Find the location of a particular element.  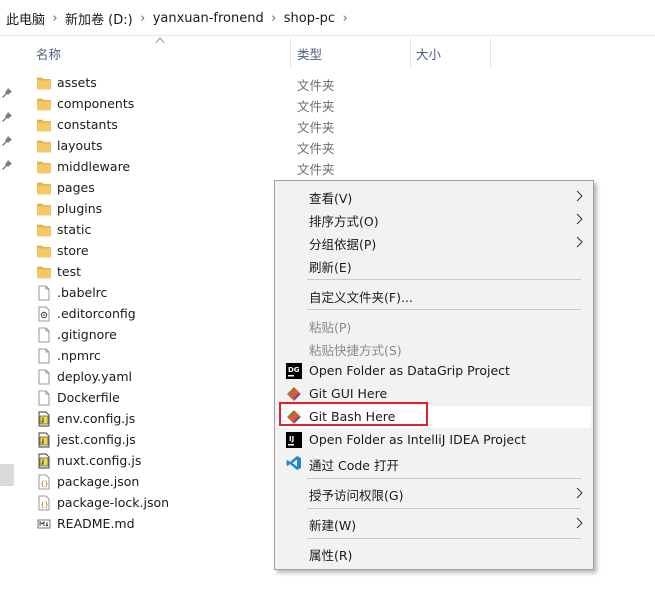

file-name: static is located at coordinates (74, 229).